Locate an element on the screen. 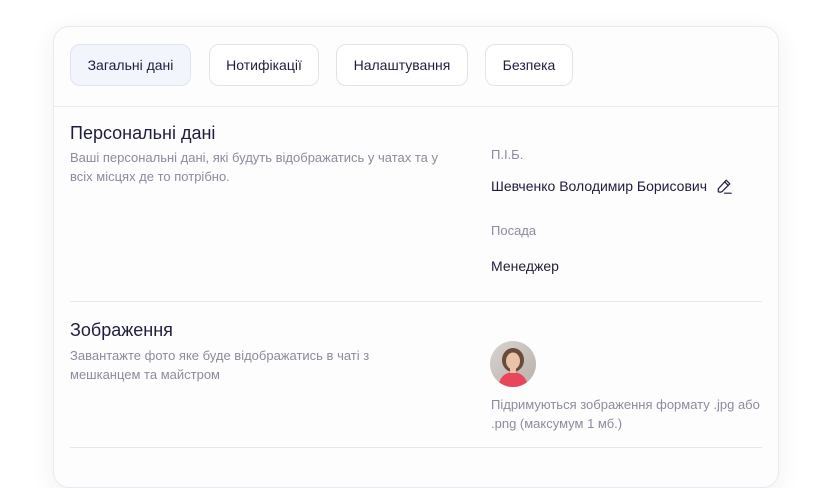 The height and width of the screenshot is (488, 831). tab-security: Безпека is located at coordinates (529, 65).